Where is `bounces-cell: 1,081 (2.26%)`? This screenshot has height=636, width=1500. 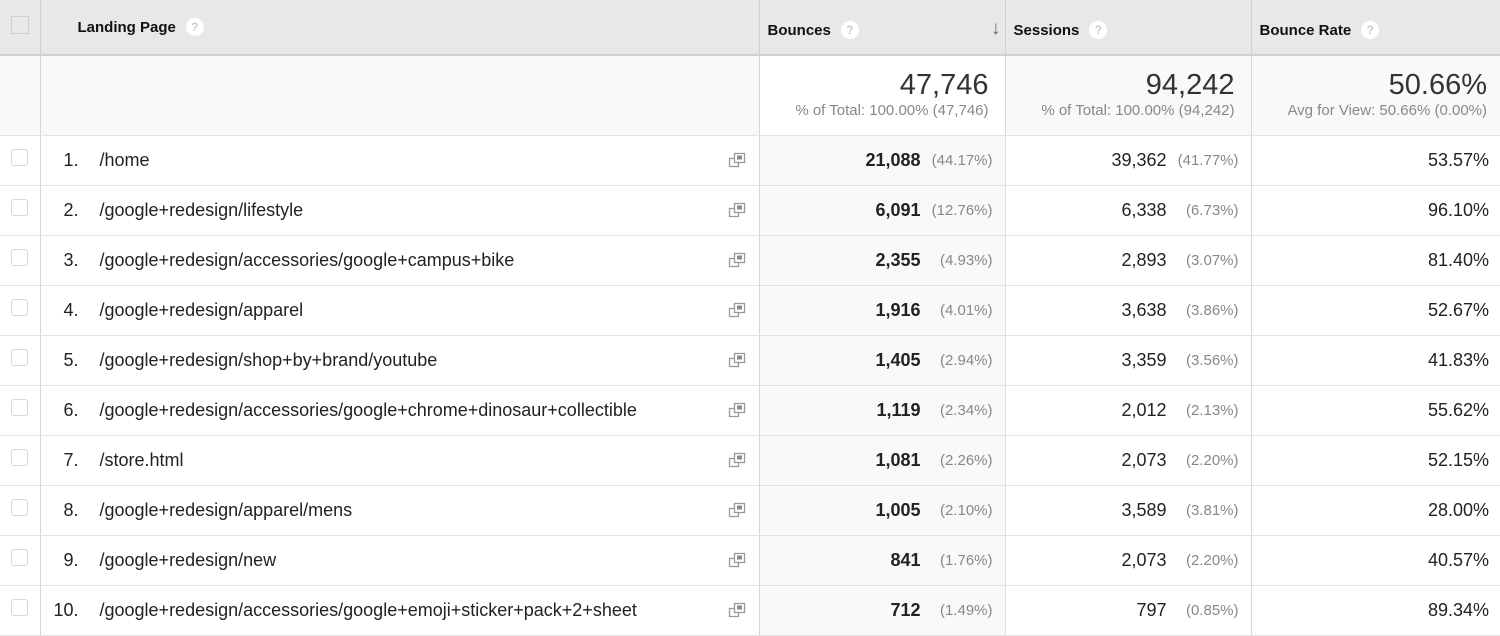 bounces-cell: 1,081 (2.26%) is located at coordinates (882, 460).